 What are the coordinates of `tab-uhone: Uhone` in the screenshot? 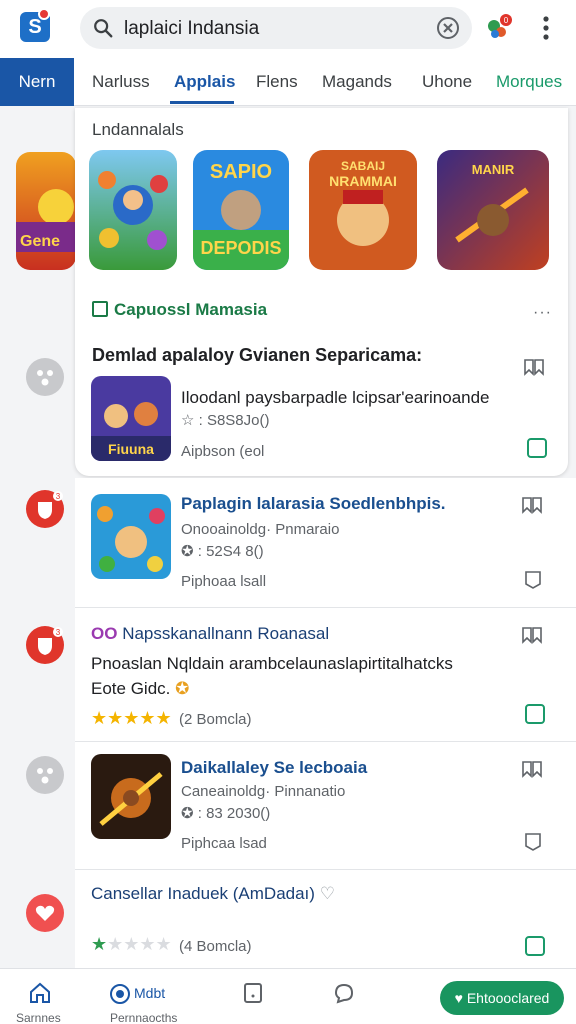 It's located at (447, 82).